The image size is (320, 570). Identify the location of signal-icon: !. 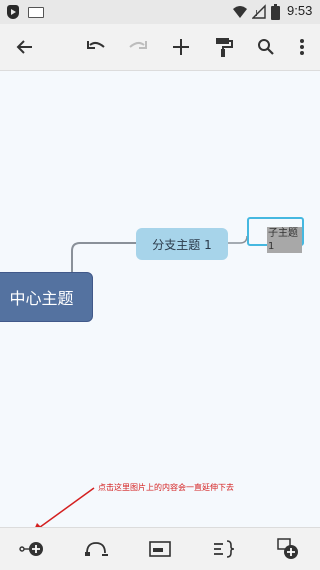
(259, 11).